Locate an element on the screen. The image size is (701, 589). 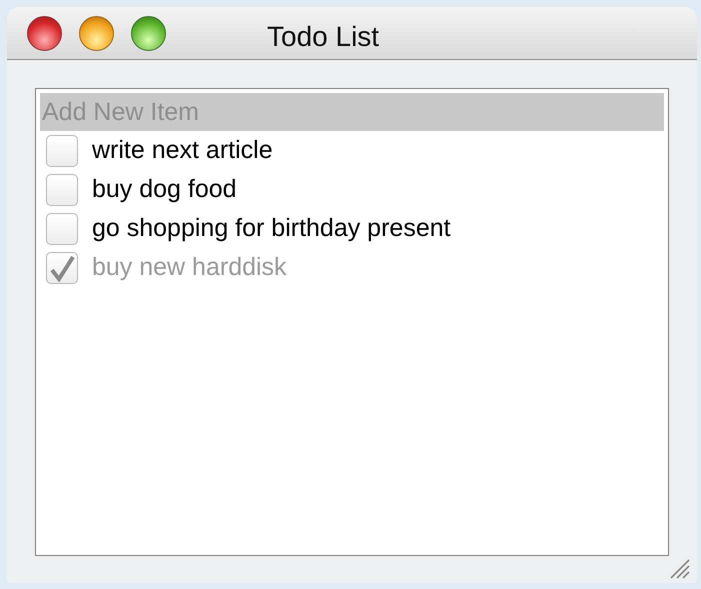
todo-text: buy new harddisk is located at coordinates (189, 267).